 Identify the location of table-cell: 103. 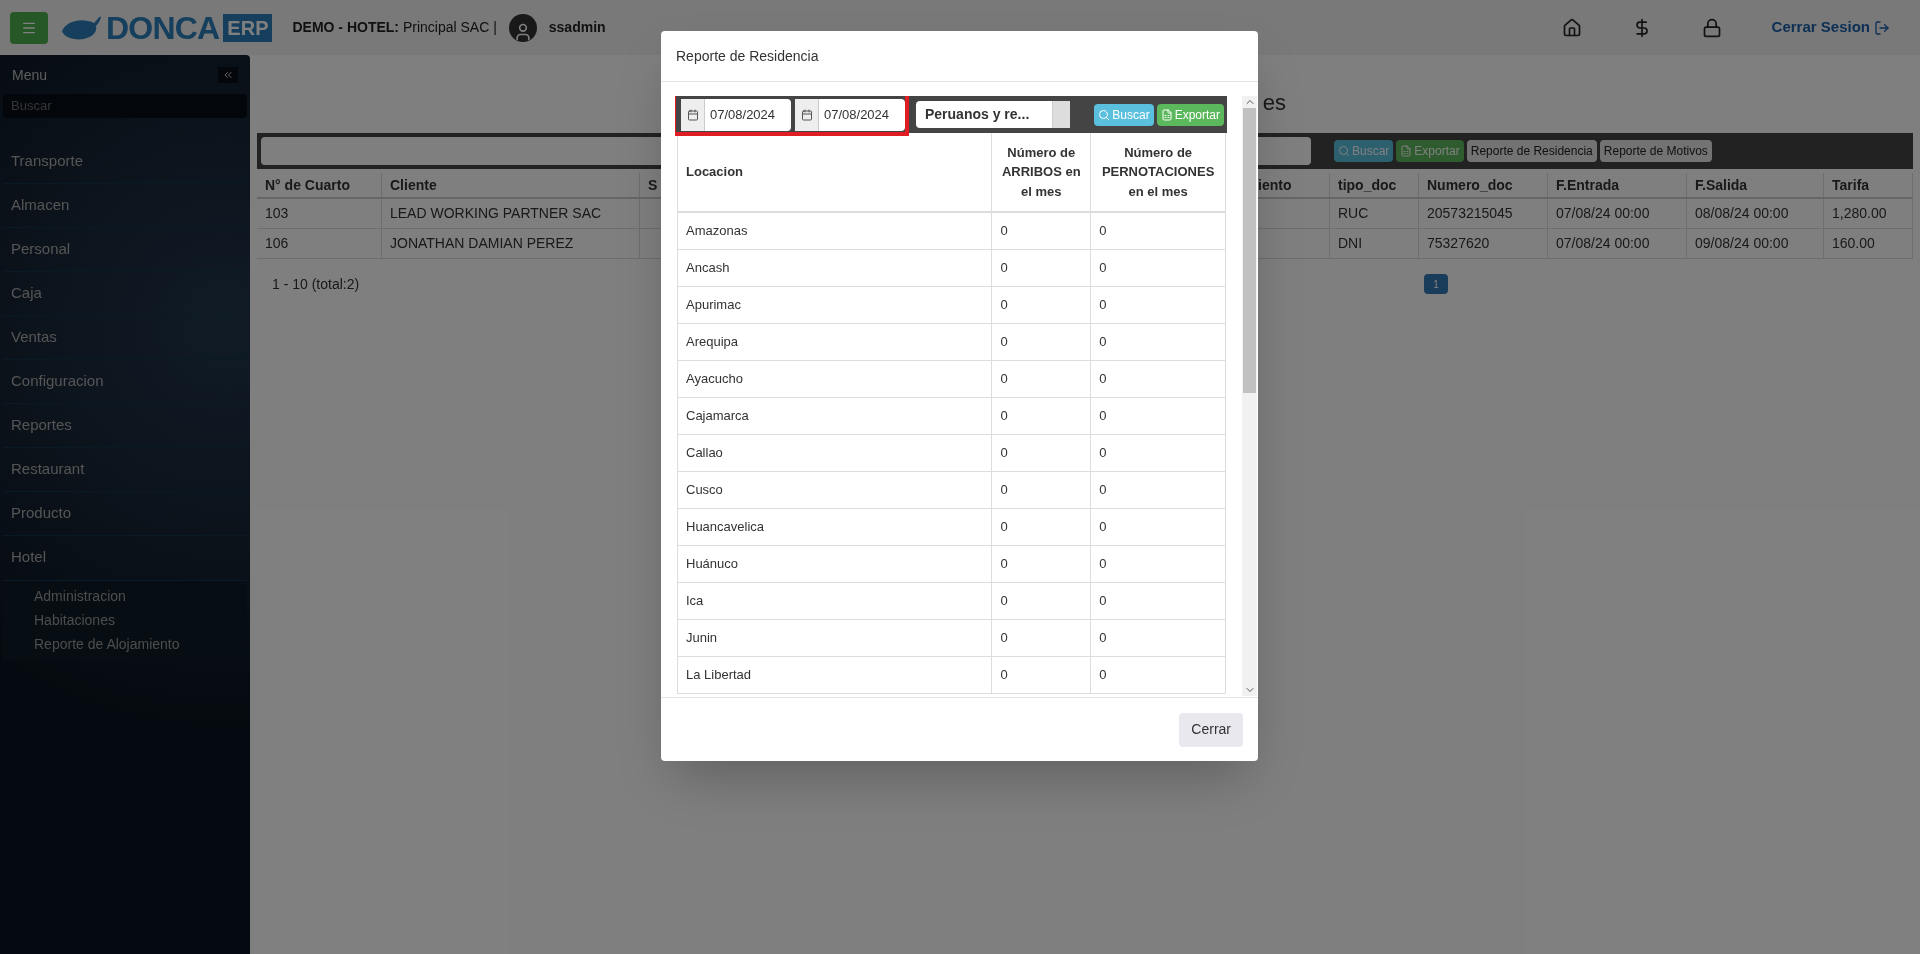
(319, 213).